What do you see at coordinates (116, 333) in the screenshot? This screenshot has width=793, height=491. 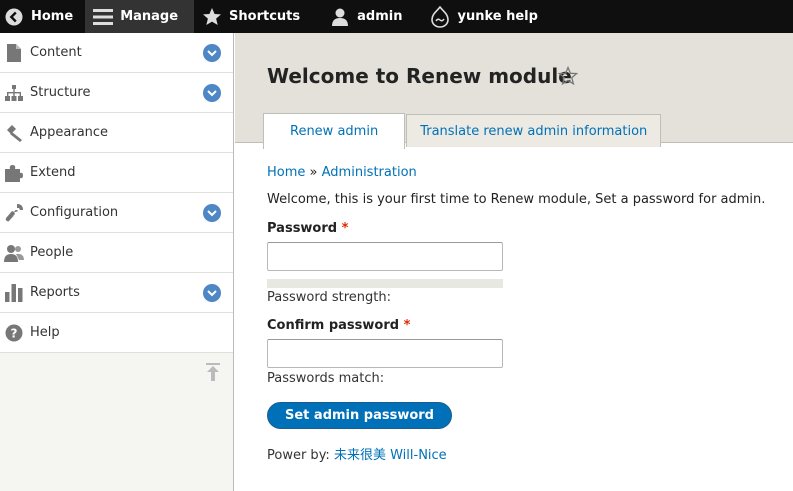 I see `sidebar-item-help: ? Help` at bounding box center [116, 333].